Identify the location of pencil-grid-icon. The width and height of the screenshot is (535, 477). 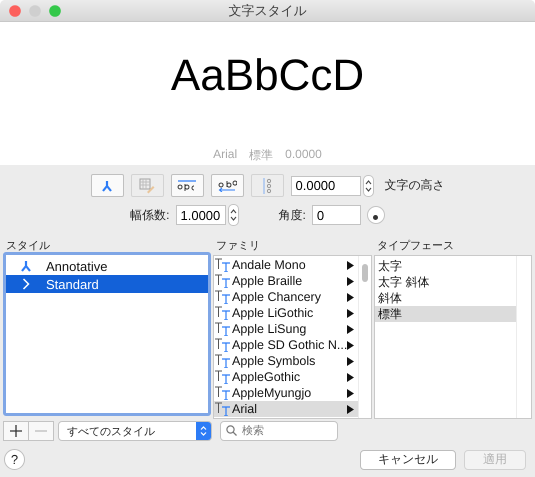
(147, 186).